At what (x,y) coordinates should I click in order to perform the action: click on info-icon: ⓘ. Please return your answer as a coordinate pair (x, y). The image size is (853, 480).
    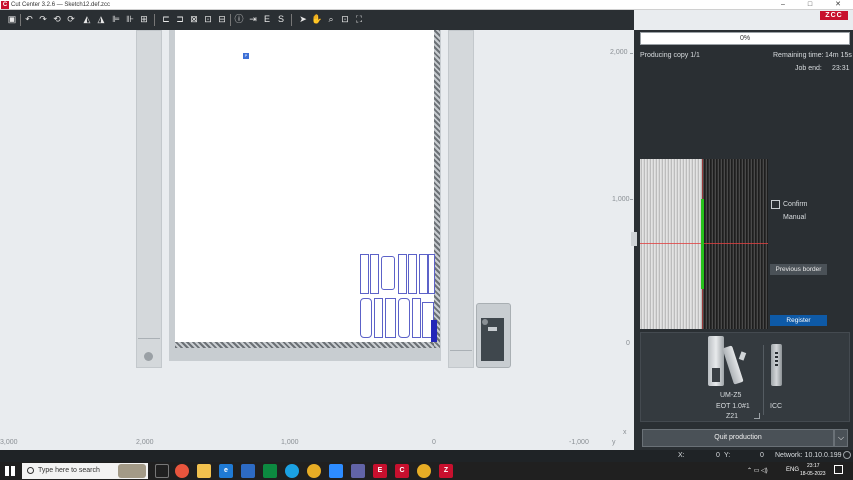
    Looking at the image, I should click on (239, 19).